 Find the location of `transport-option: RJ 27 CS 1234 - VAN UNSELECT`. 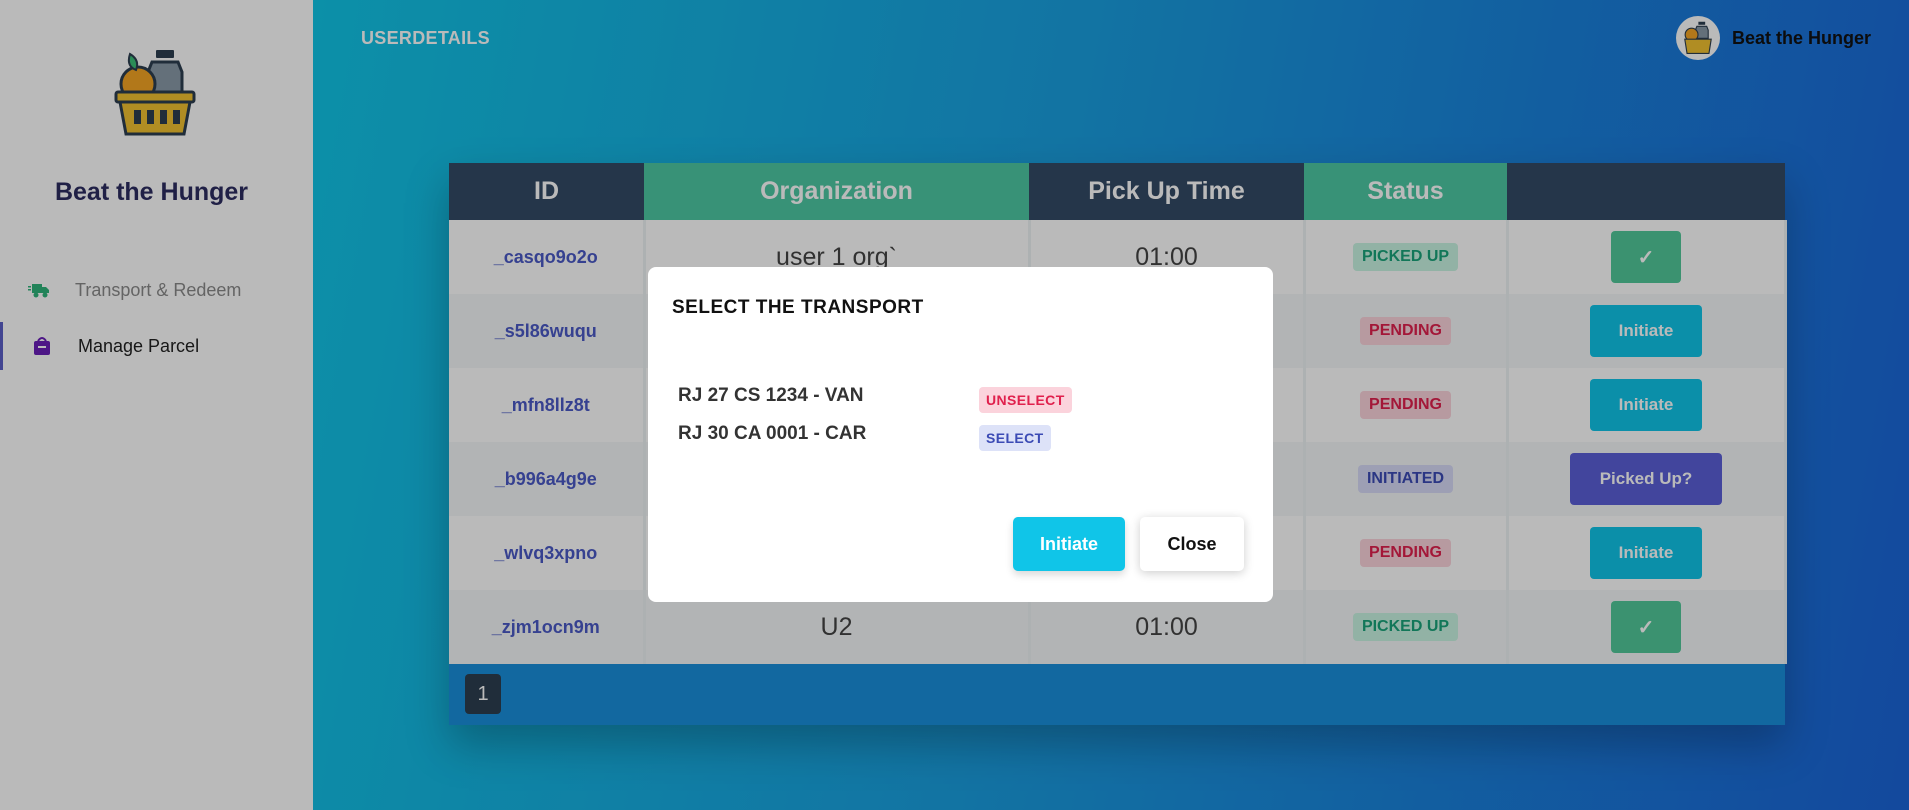

transport-option: RJ 27 CS 1234 - VAN UNSELECT is located at coordinates (958, 400).